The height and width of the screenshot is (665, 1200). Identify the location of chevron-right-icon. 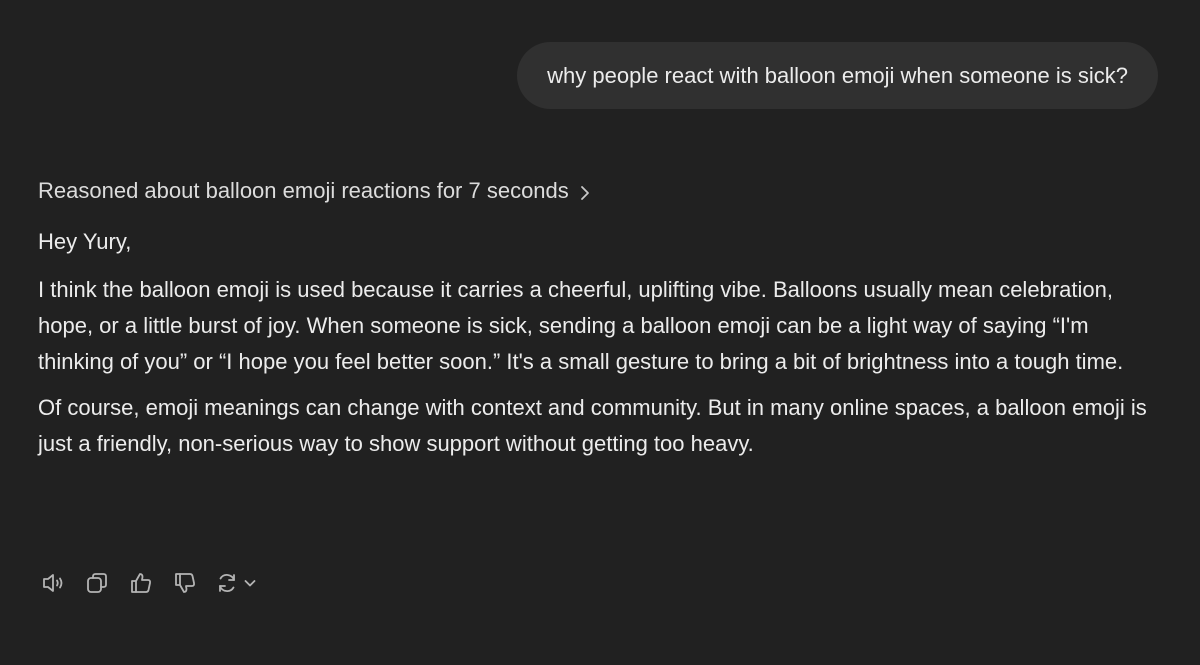
(585, 191).